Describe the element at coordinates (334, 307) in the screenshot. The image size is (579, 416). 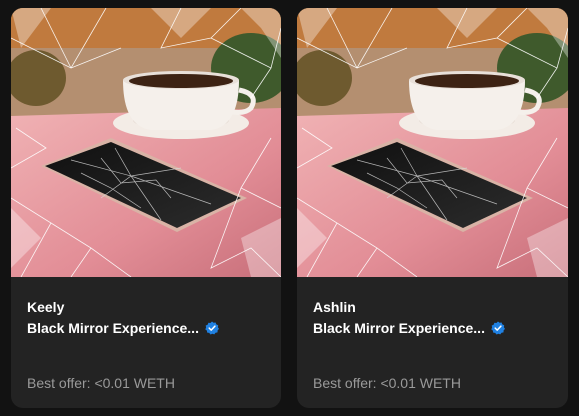
I see `owner-name: Ashlin` at that location.